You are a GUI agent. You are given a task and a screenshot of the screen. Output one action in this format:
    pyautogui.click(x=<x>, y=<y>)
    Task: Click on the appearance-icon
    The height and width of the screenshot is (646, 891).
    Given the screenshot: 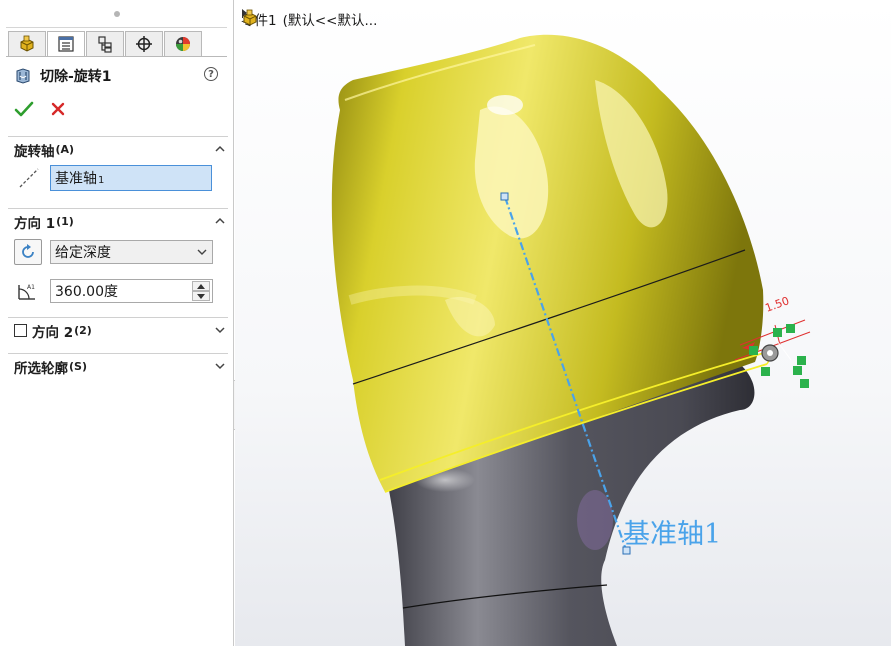 What is the action you would take?
    pyautogui.click(x=183, y=44)
    